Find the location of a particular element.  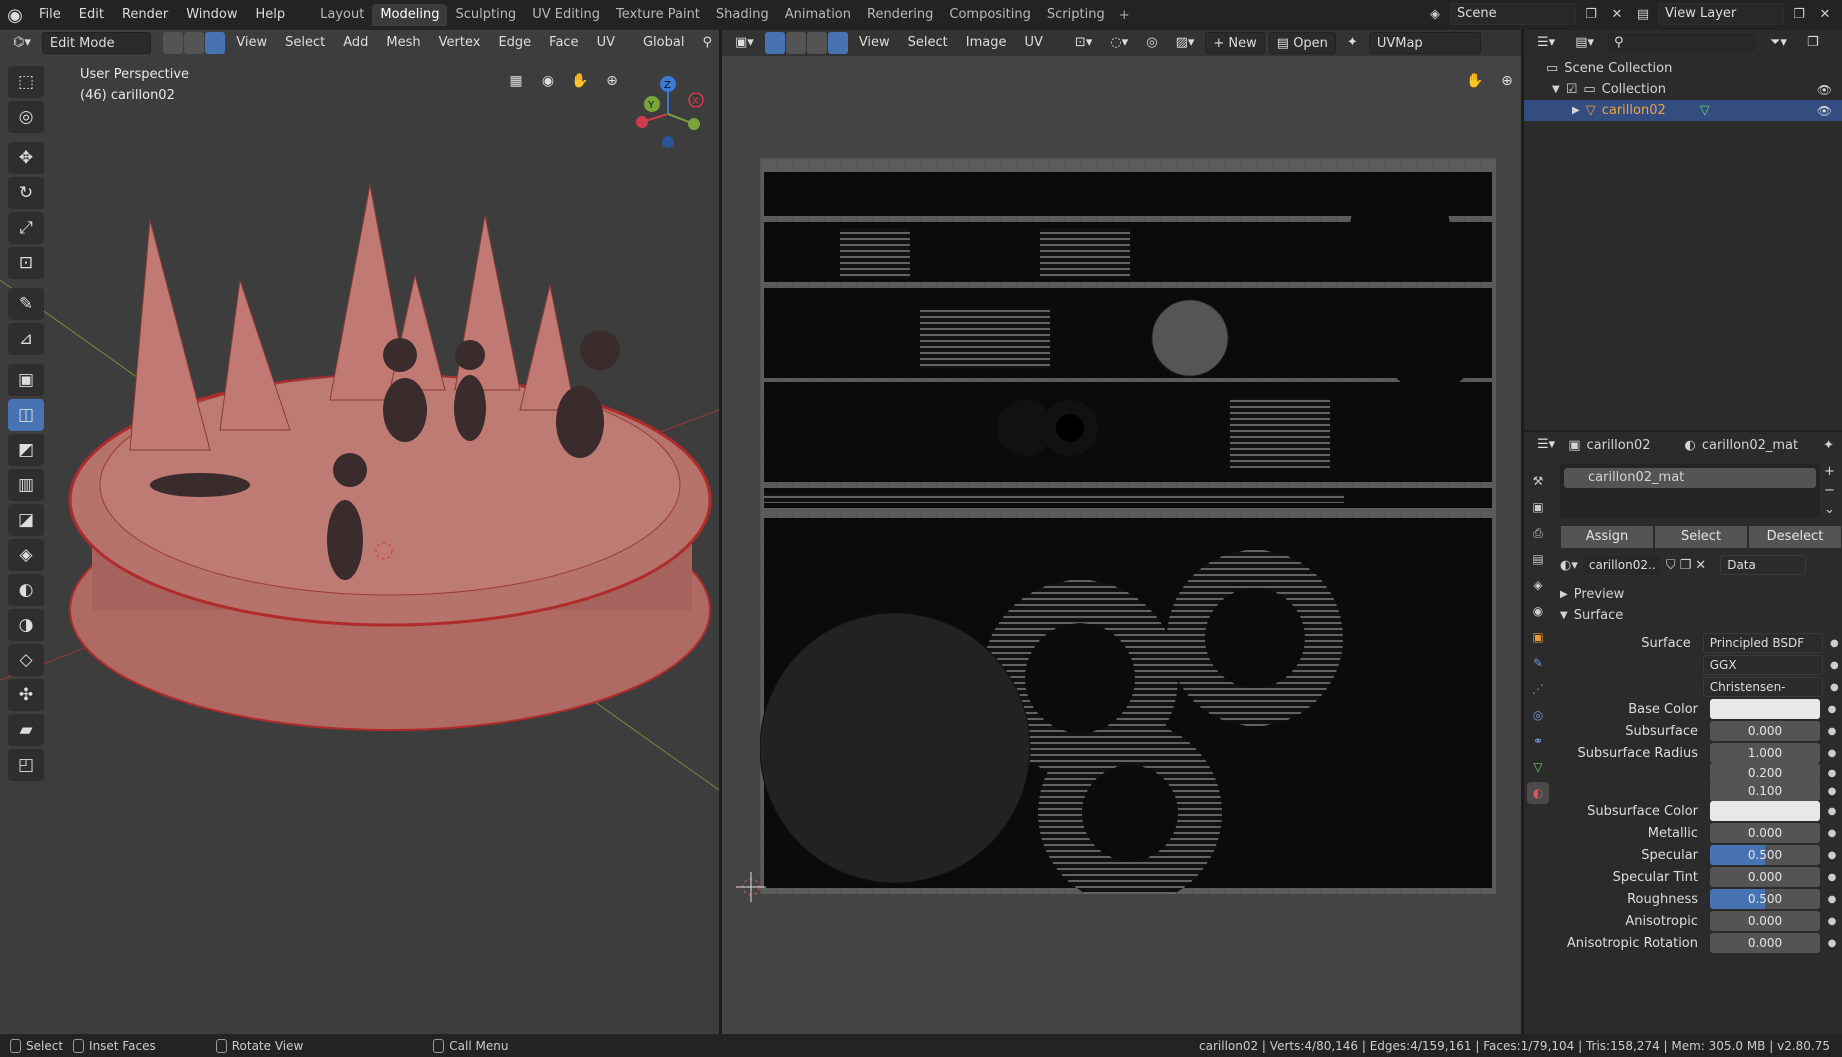

shrink-fatten-tool-icon: ✣ is located at coordinates (26, 695).